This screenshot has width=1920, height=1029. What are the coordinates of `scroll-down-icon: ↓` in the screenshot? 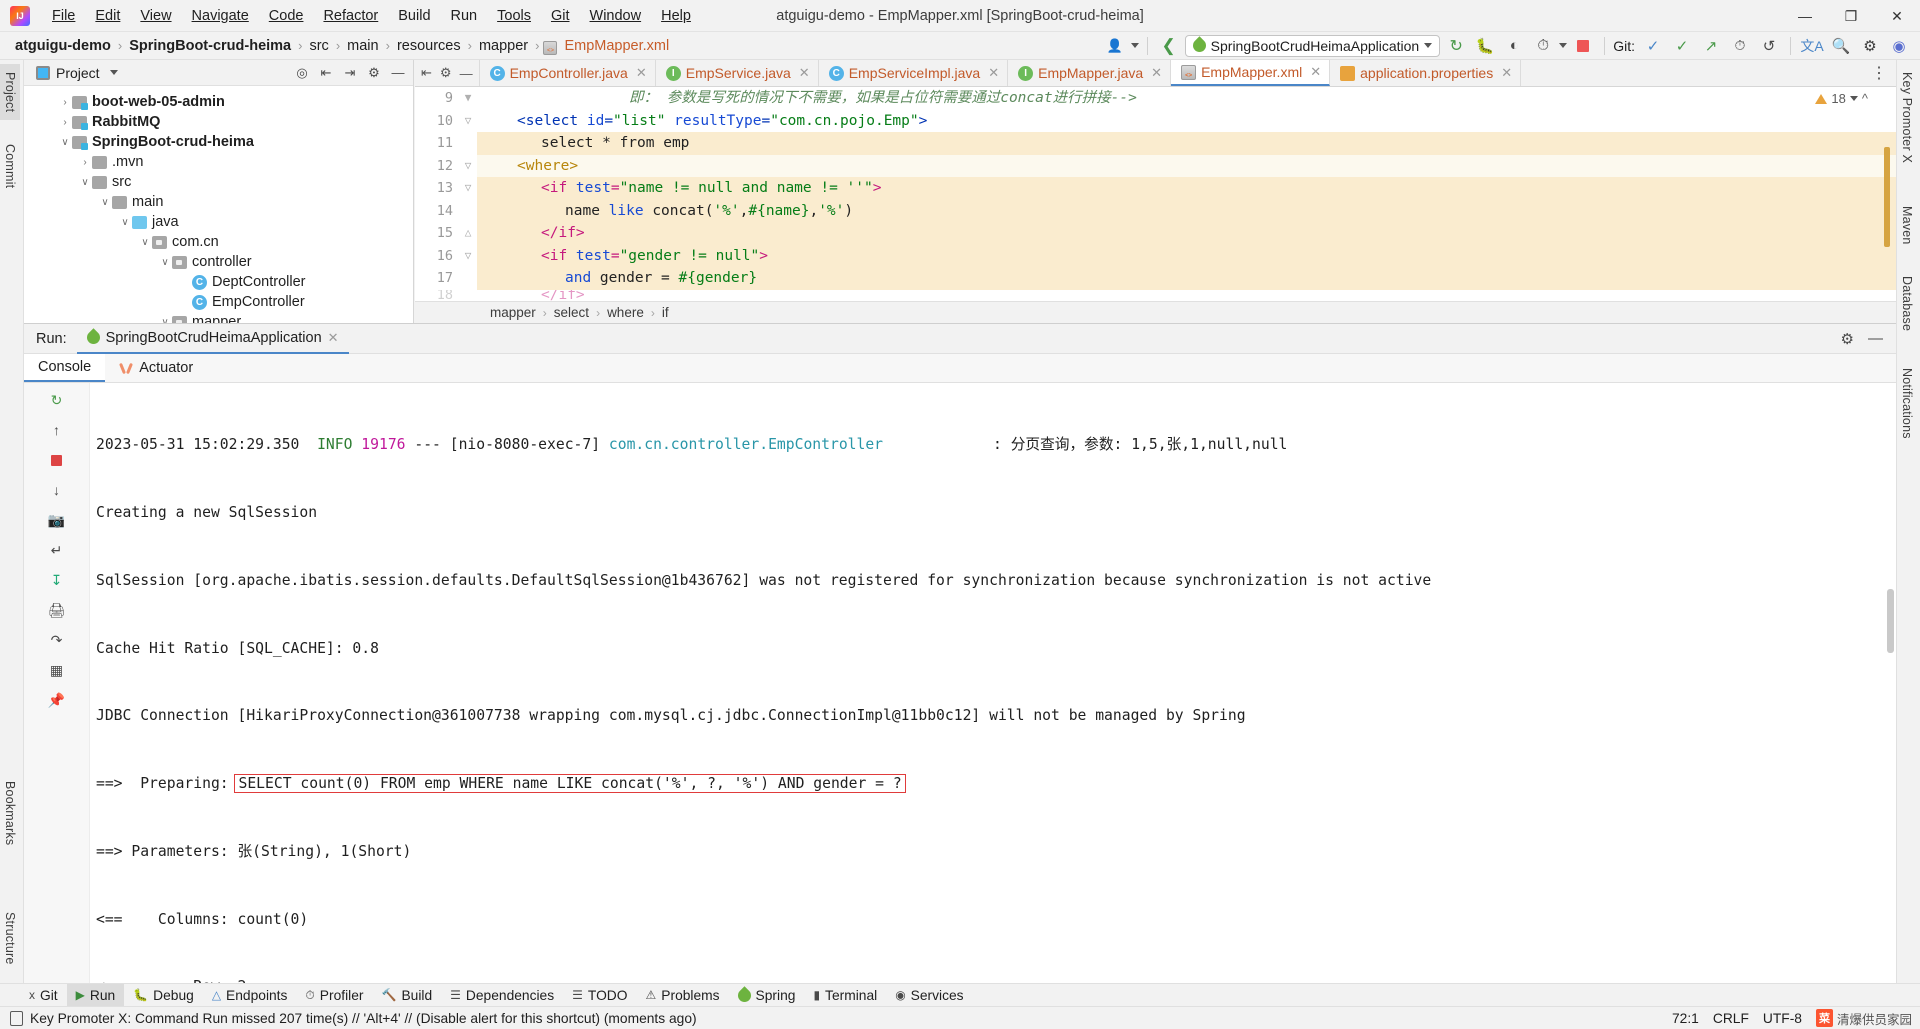 It's located at (57, 490).